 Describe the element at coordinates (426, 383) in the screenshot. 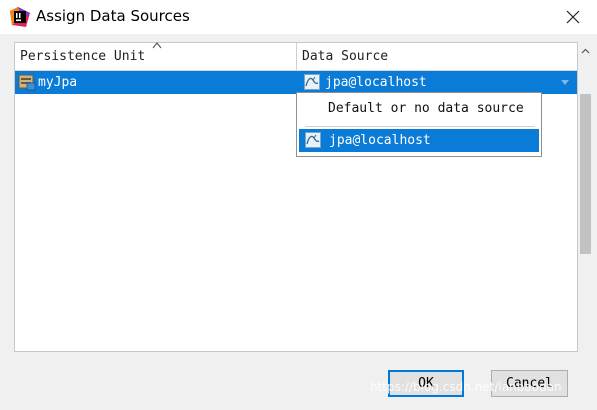

I see `ok-button: OK` at that location.